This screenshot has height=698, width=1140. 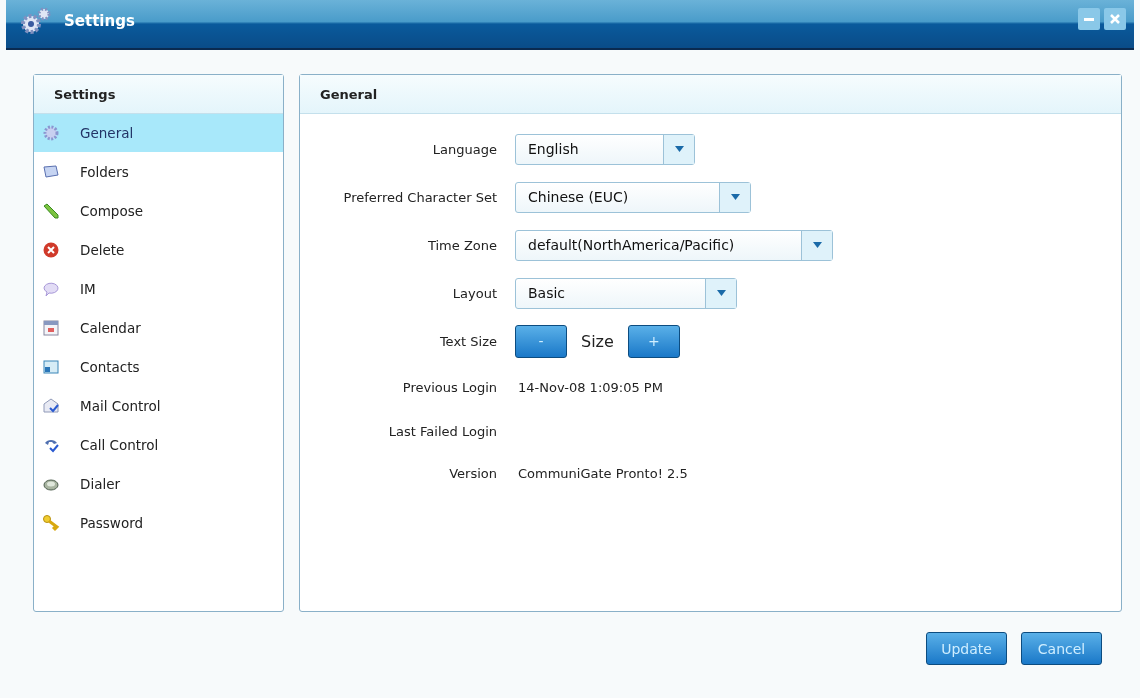 What do you see at coordinates (51, 210) in the screenshot?
I see `pencil-icon` at bounding box center [51, 210].